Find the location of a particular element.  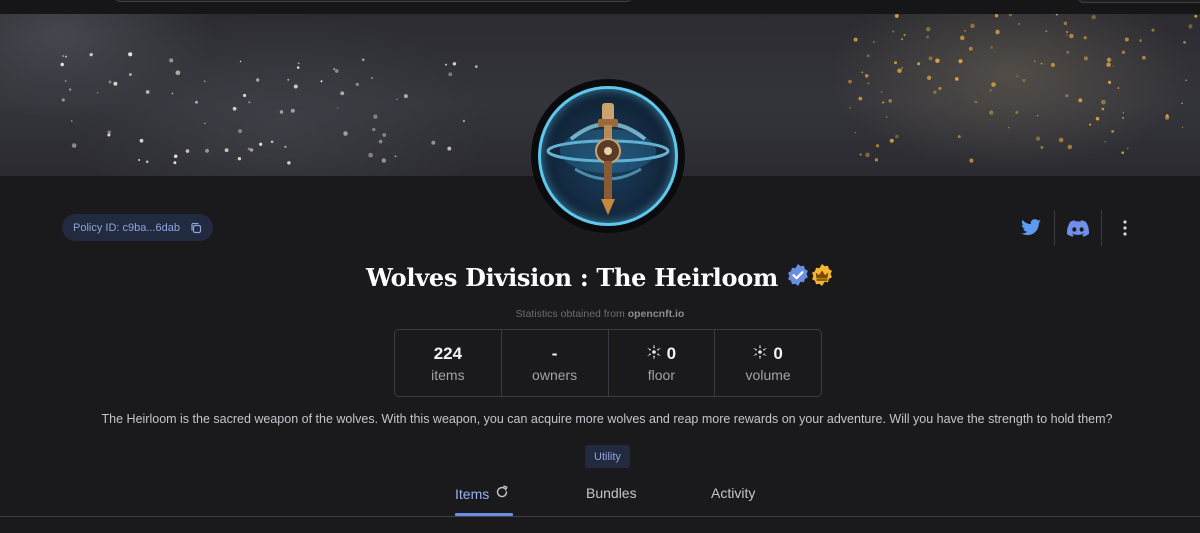

stat-value: 224 is located at coordinates (448, 353).